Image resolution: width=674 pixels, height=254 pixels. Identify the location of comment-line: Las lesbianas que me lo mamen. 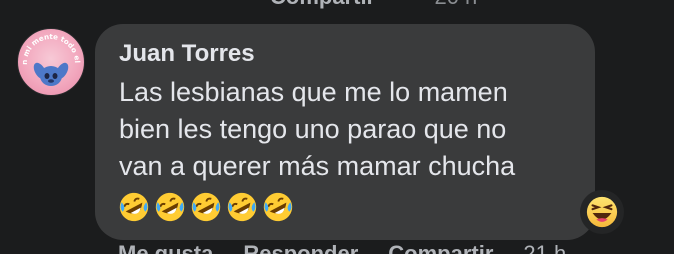
(313, 92).